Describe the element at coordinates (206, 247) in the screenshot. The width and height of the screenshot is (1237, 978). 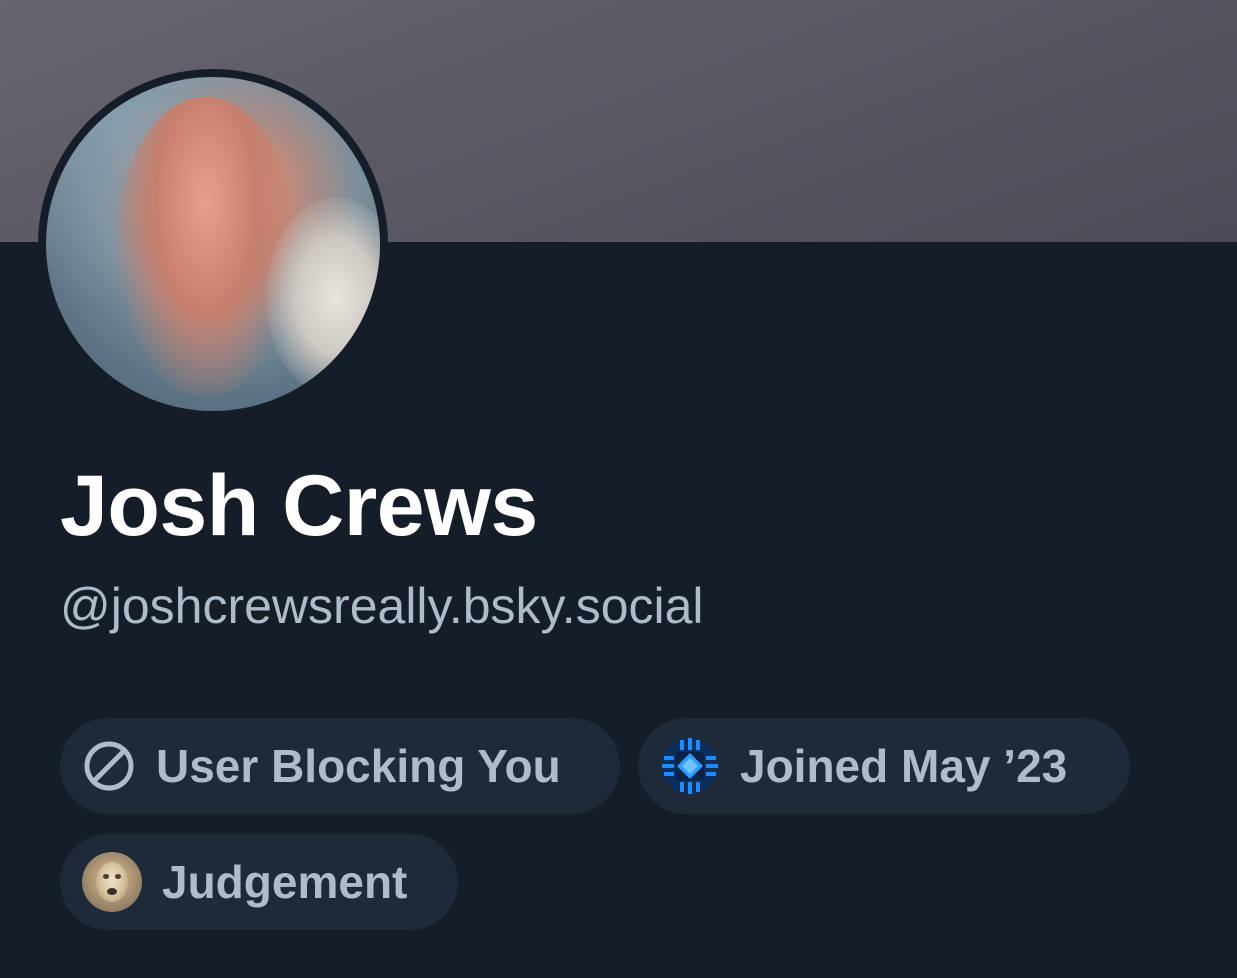
I see `avatar-face-blur` at that location.